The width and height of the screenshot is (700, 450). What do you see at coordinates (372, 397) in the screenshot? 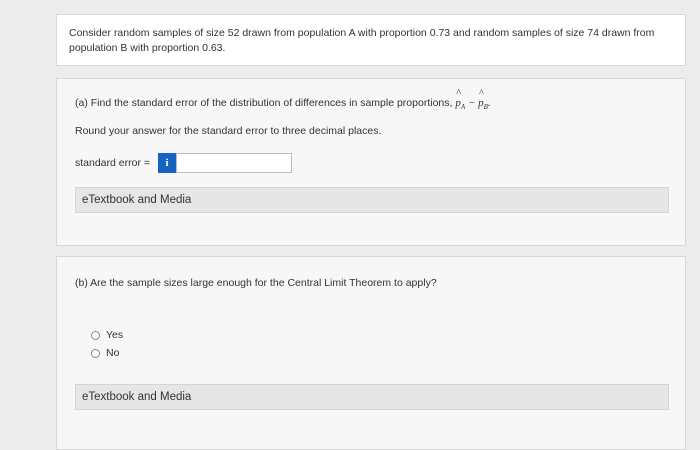
I see `part-b-etextbook-link: eTextbook and Media` at bounding box center [372, 397].